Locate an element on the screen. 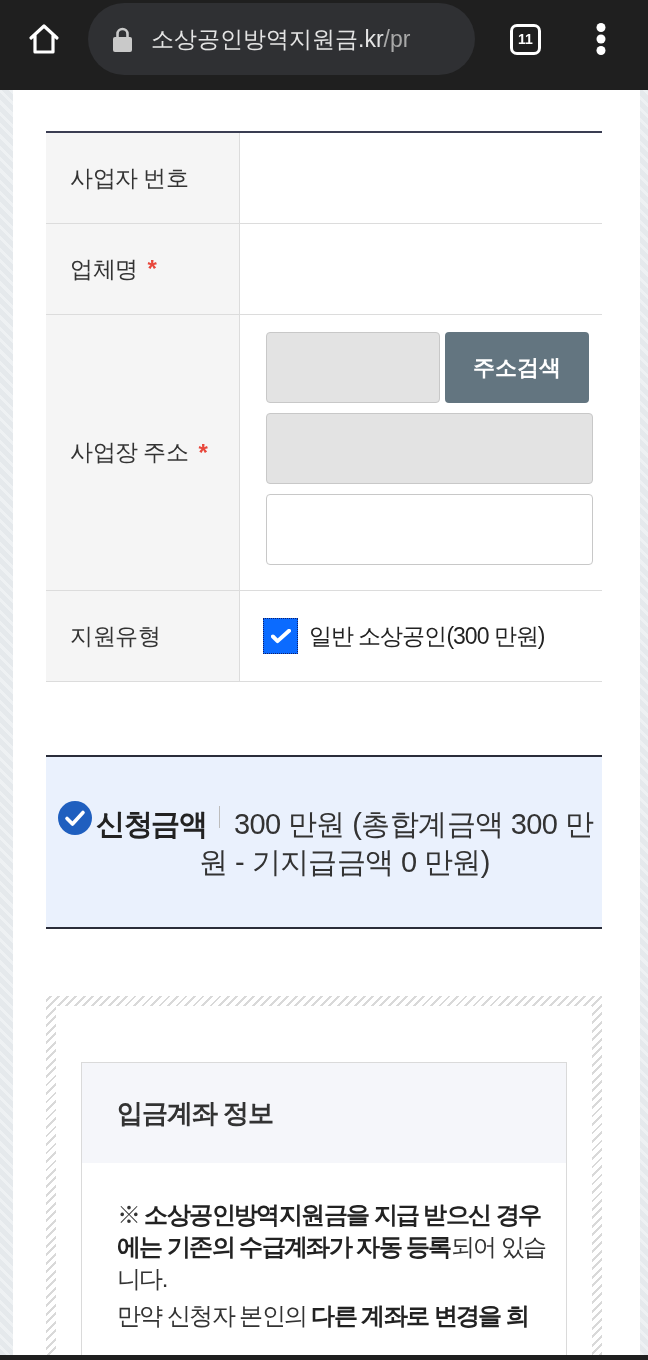 The image size is (648, 1360). address-search-button: 주소검색 is located at coordinates (517, 367).